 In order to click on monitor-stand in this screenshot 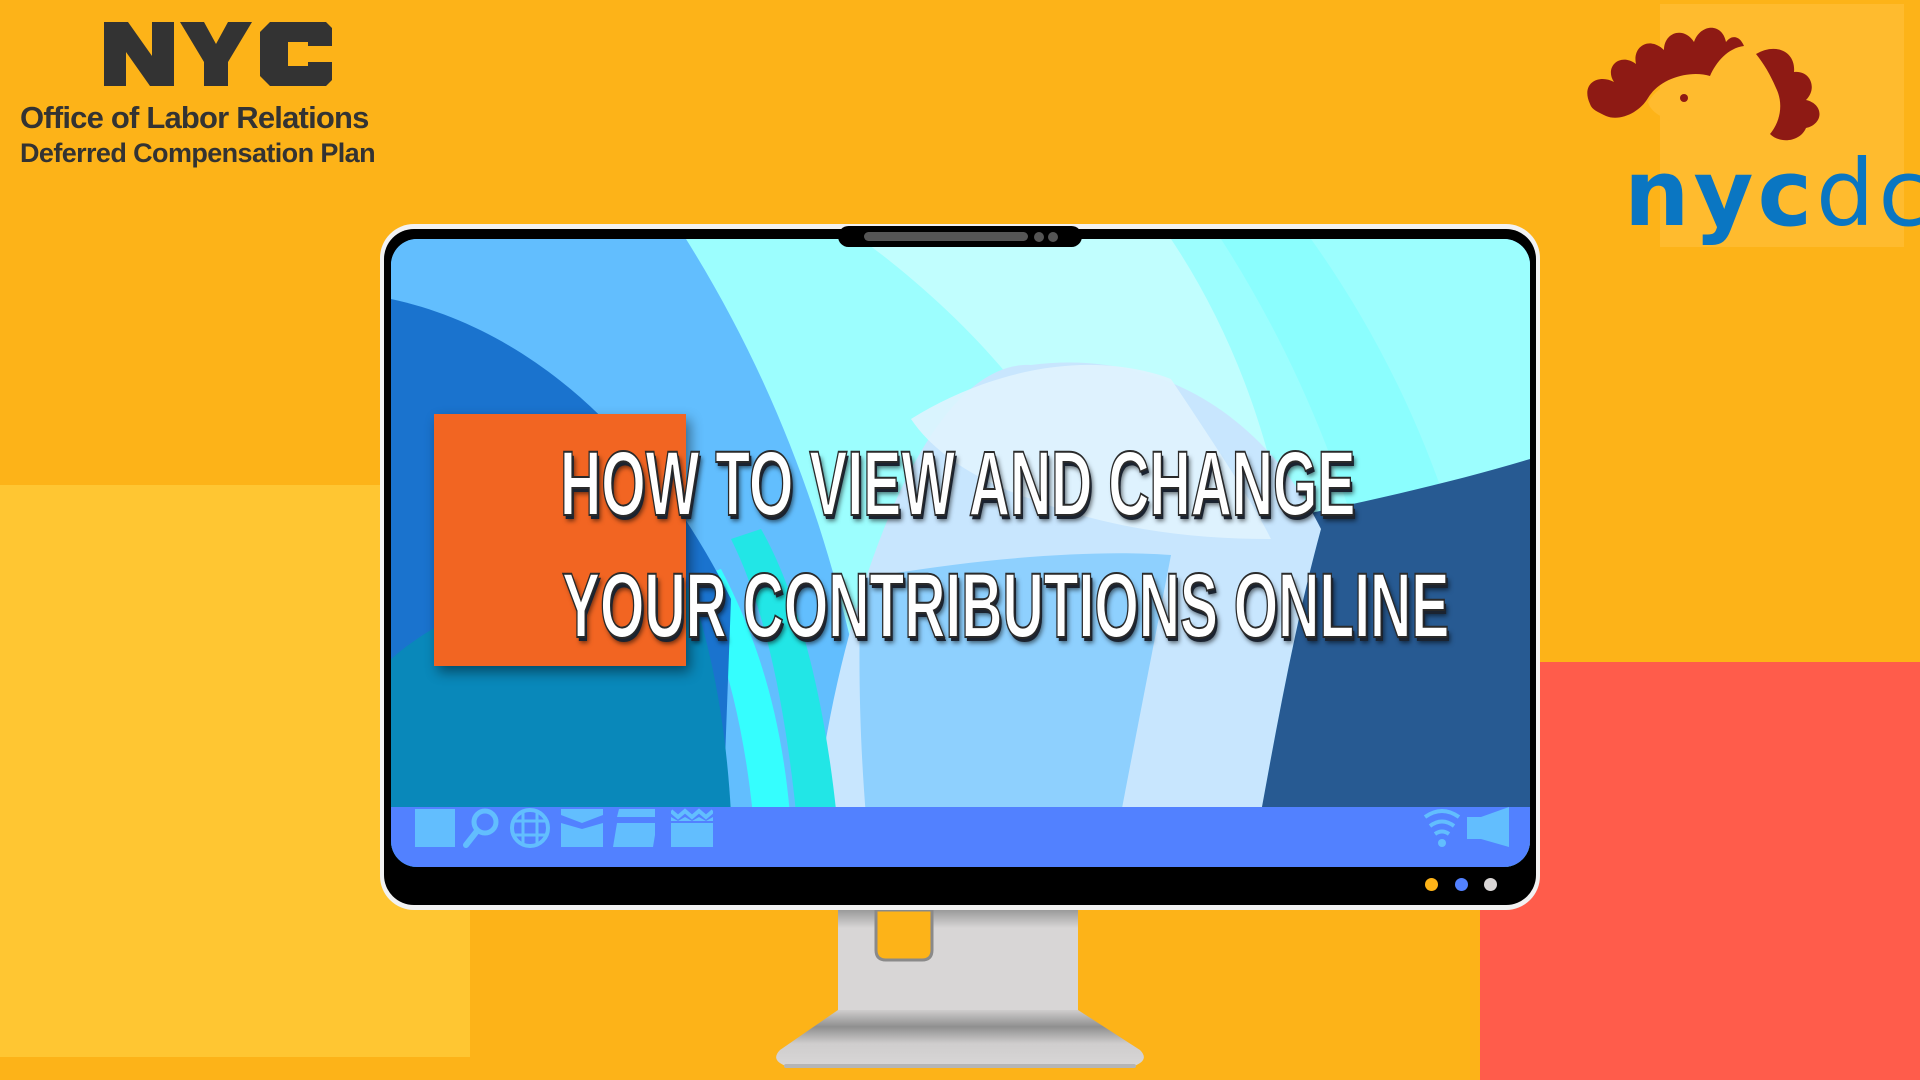, I will do `click(960, 989)`.